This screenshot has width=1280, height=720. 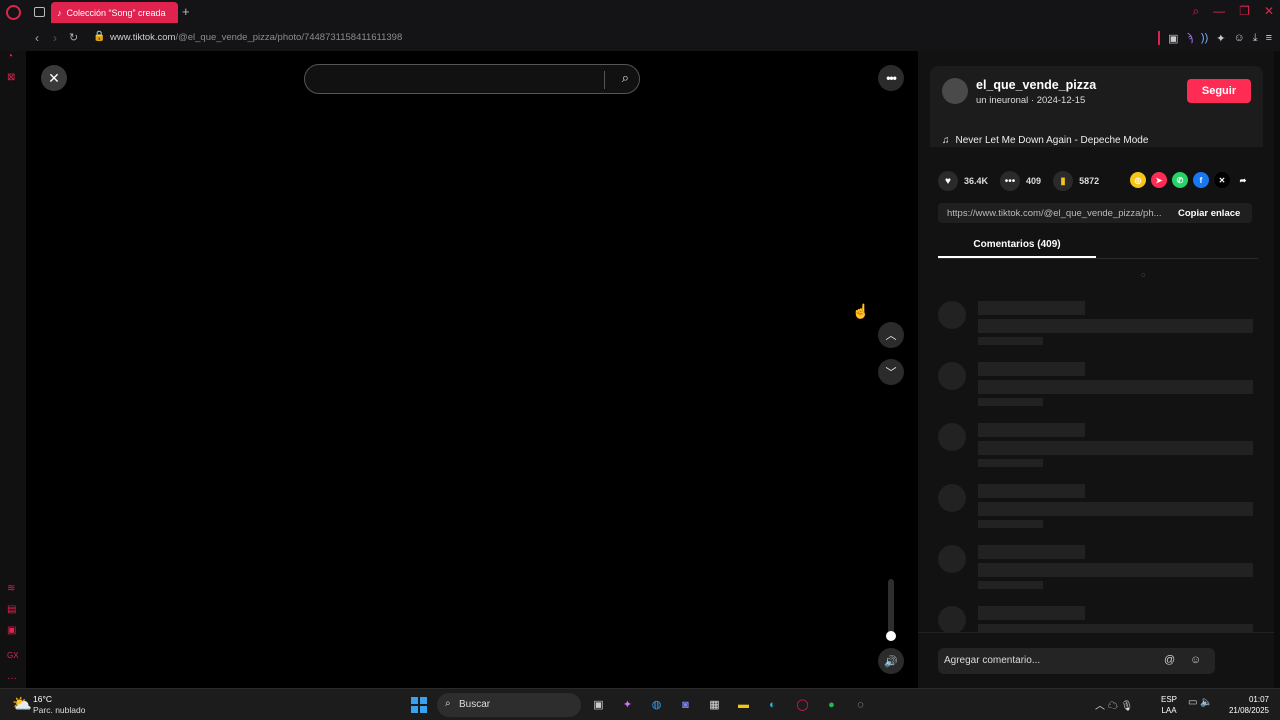 What do you see at coordinates (831, 704) in the screenshot?
I see `spotify-icon: ●` at bounding box center [831, 704].